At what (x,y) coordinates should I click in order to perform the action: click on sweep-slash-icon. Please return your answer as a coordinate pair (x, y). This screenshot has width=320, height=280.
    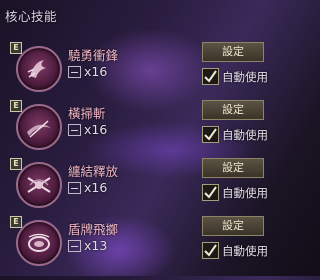
    Looking at the image, I should click on (39, 127).